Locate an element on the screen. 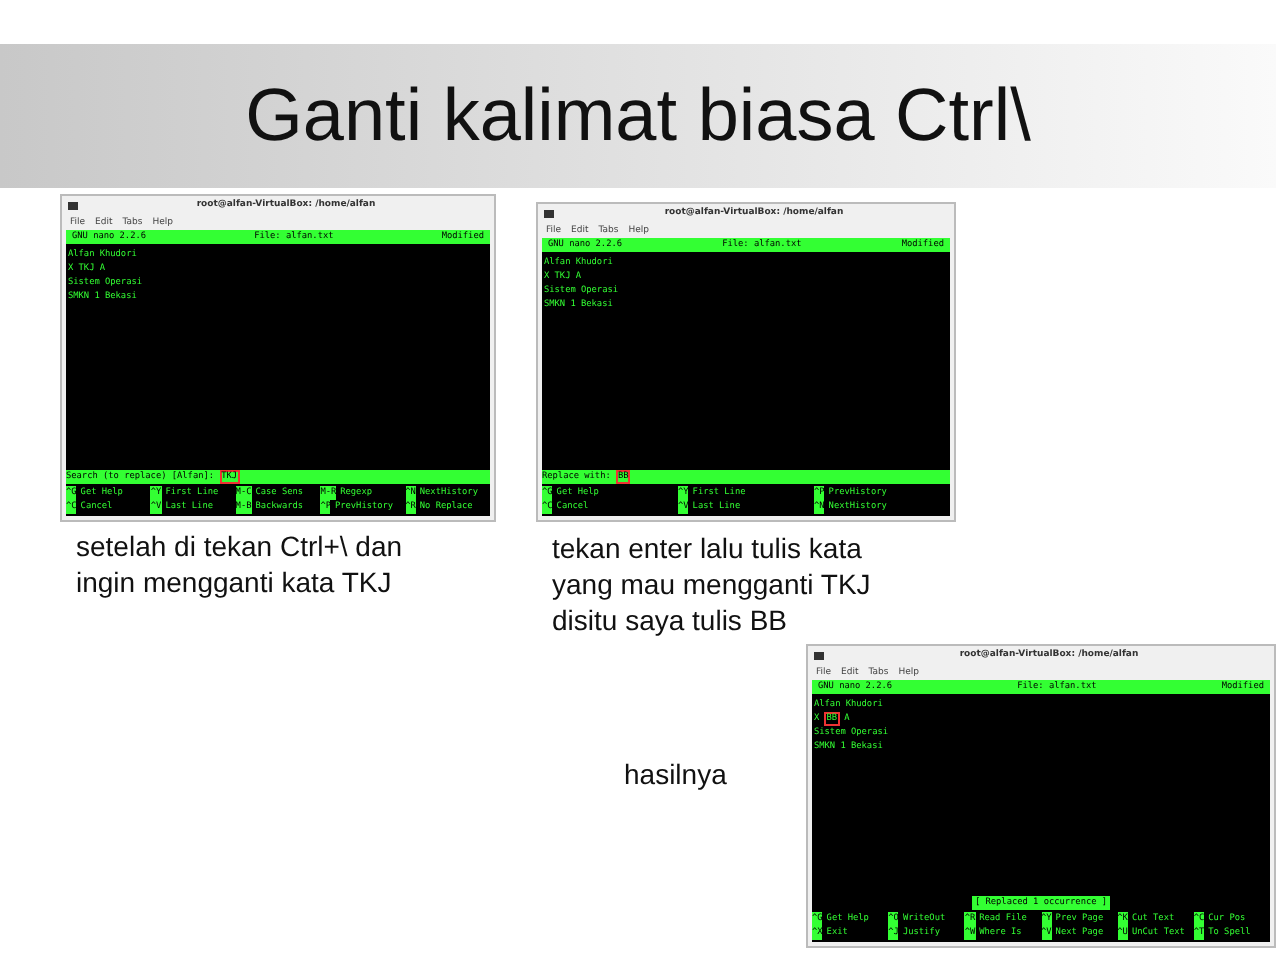  caption: setelah di tekan Ctrl+\ dan ingin mengganti kata TKJ is located at coordinates (240, 564).